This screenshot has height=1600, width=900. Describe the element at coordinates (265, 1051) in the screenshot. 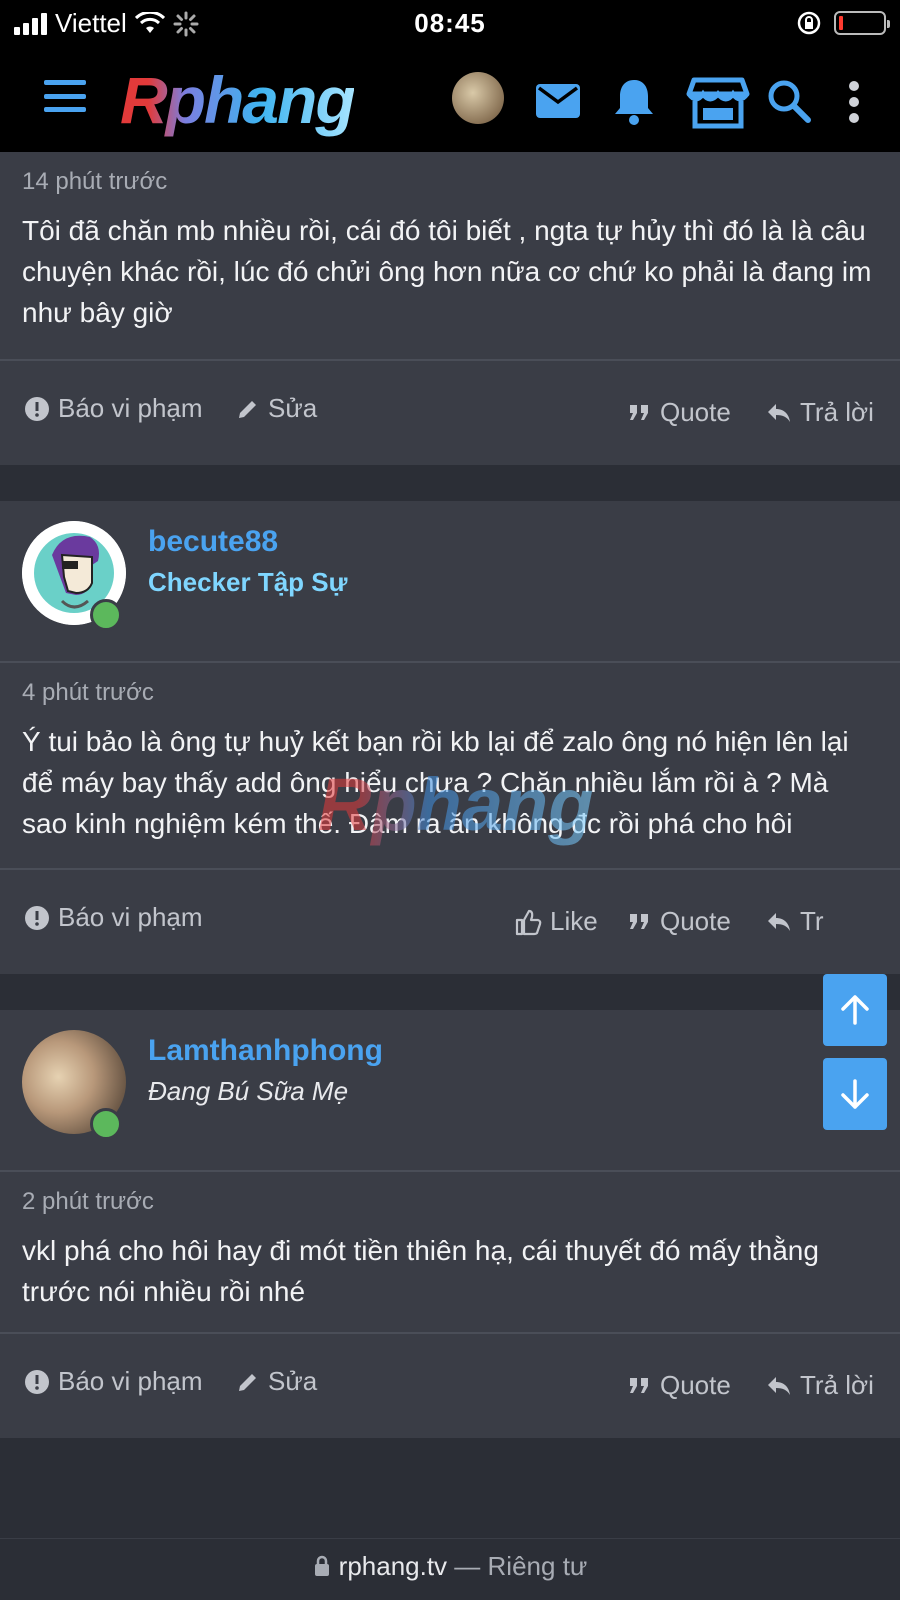

I see `username: Lamthanhphong` at that location.